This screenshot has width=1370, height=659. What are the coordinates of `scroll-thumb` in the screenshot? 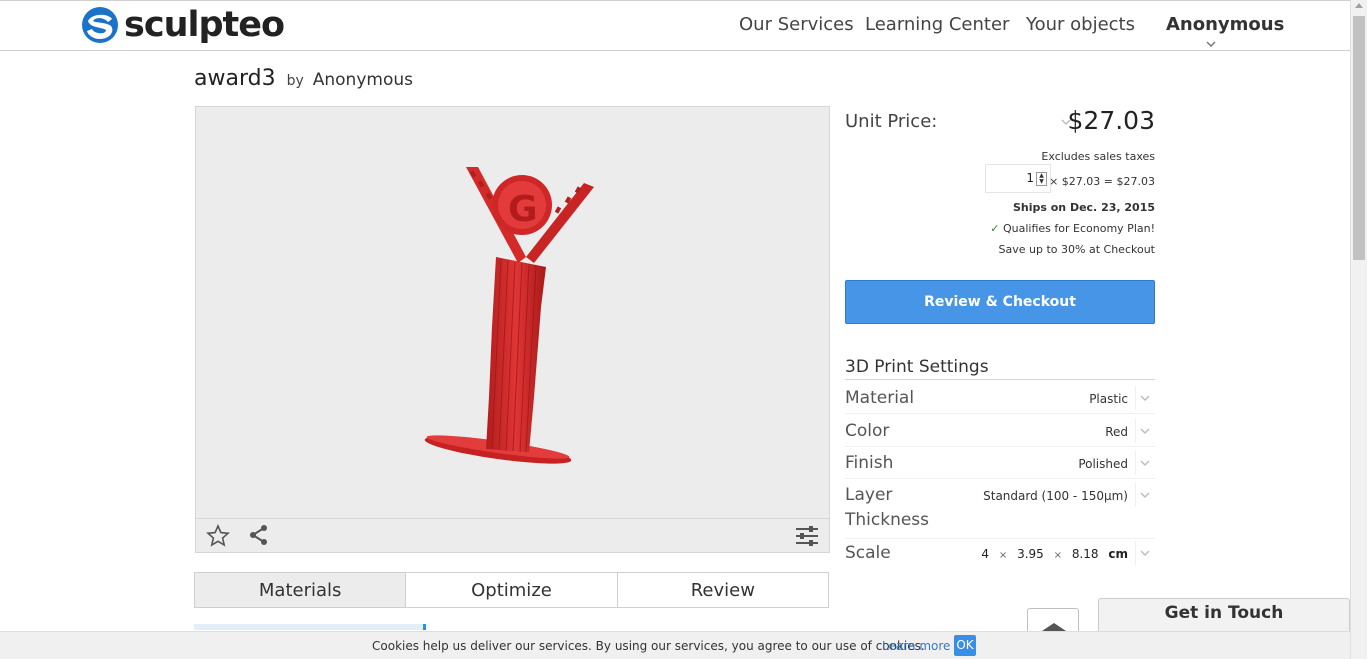 It's located at (1359, 138).